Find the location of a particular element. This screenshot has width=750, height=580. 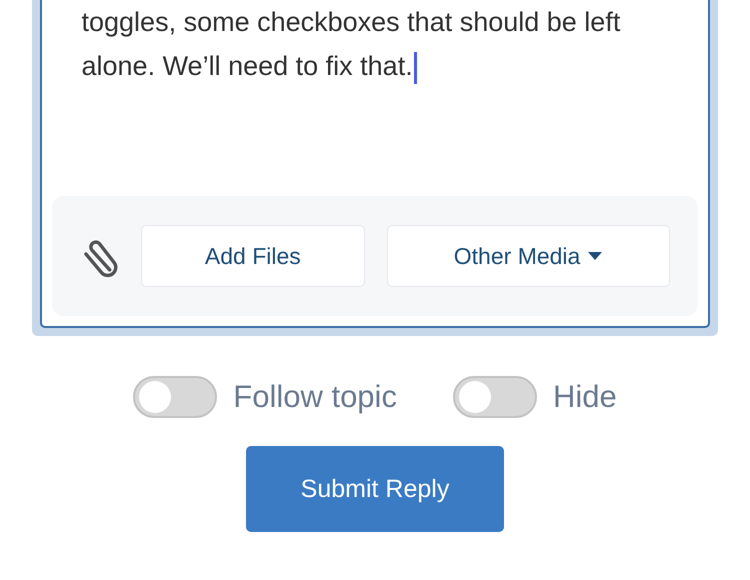

toggle-label: Follow topic is located at coordinates (315, 397).